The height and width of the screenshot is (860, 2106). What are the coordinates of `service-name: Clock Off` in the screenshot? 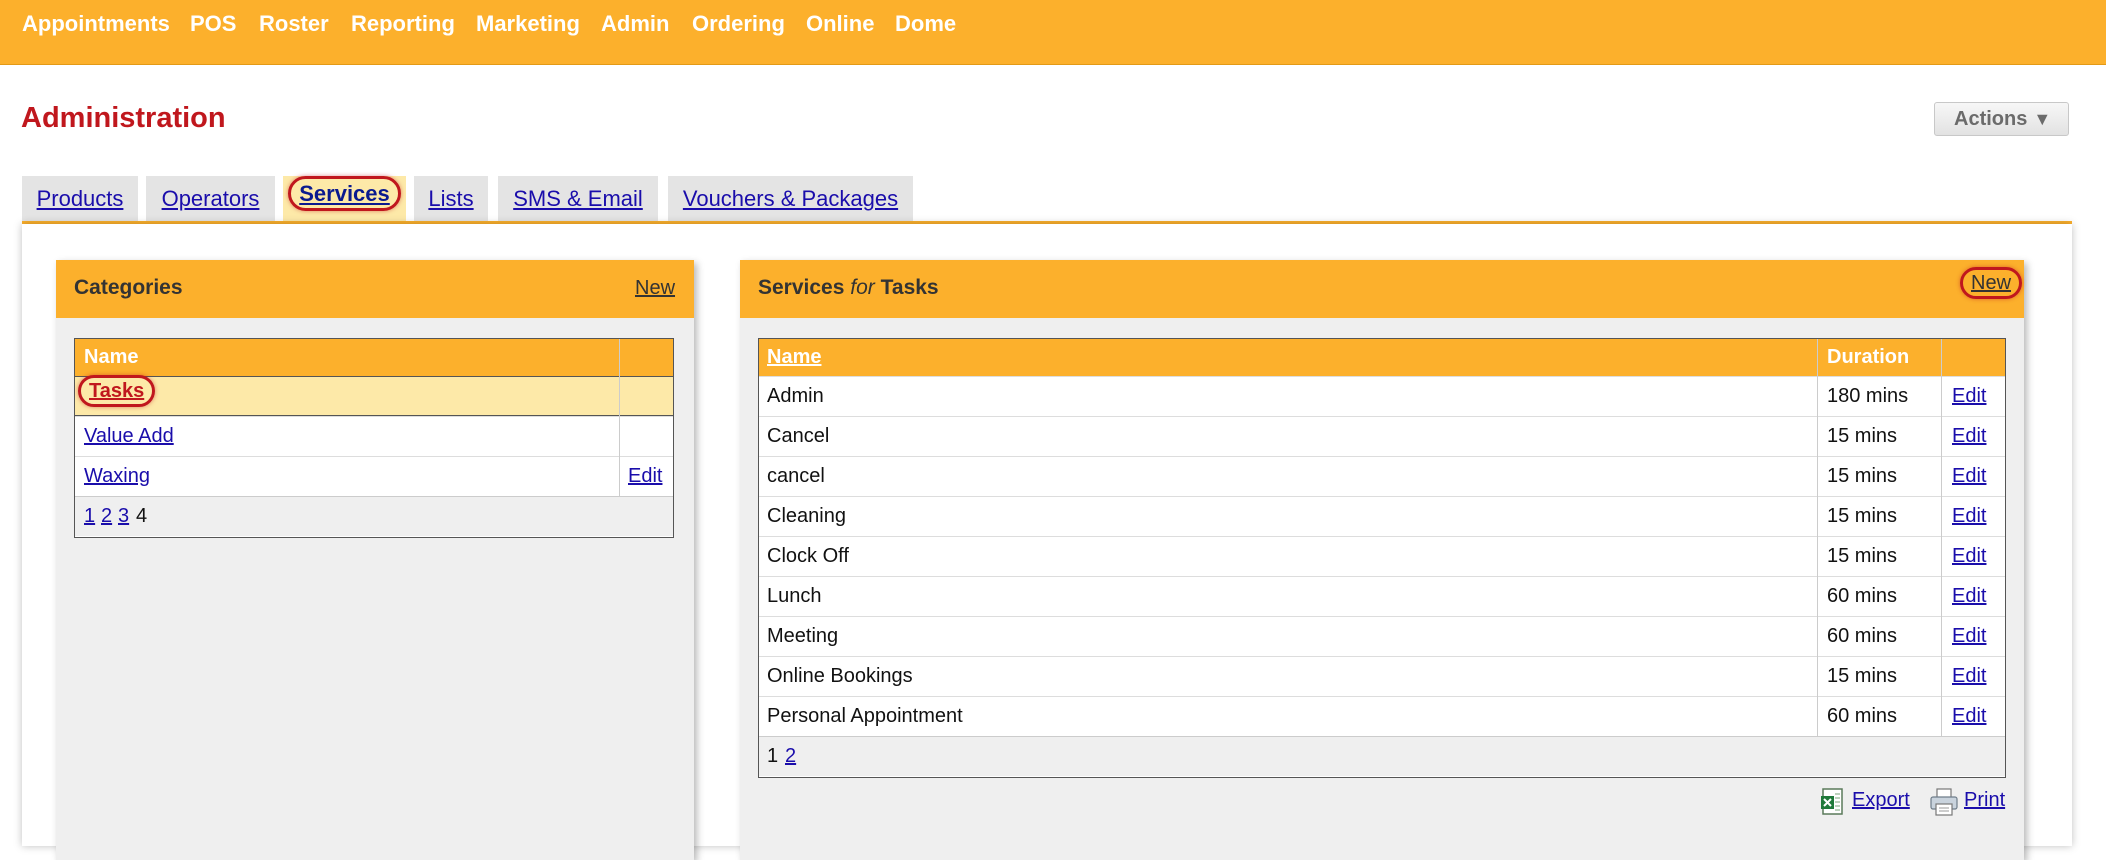 It's located at (808, 556).